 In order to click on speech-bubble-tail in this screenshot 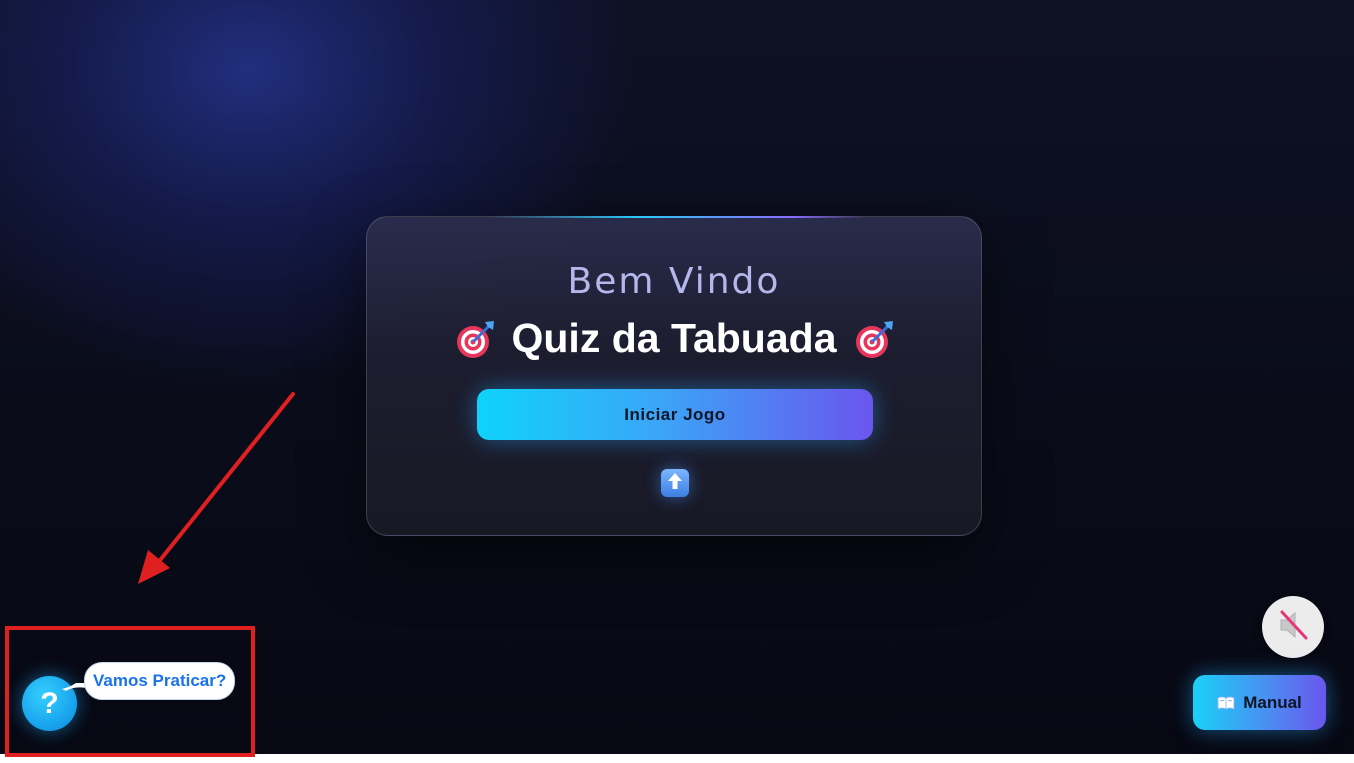, I will do `click(74, 687)`.